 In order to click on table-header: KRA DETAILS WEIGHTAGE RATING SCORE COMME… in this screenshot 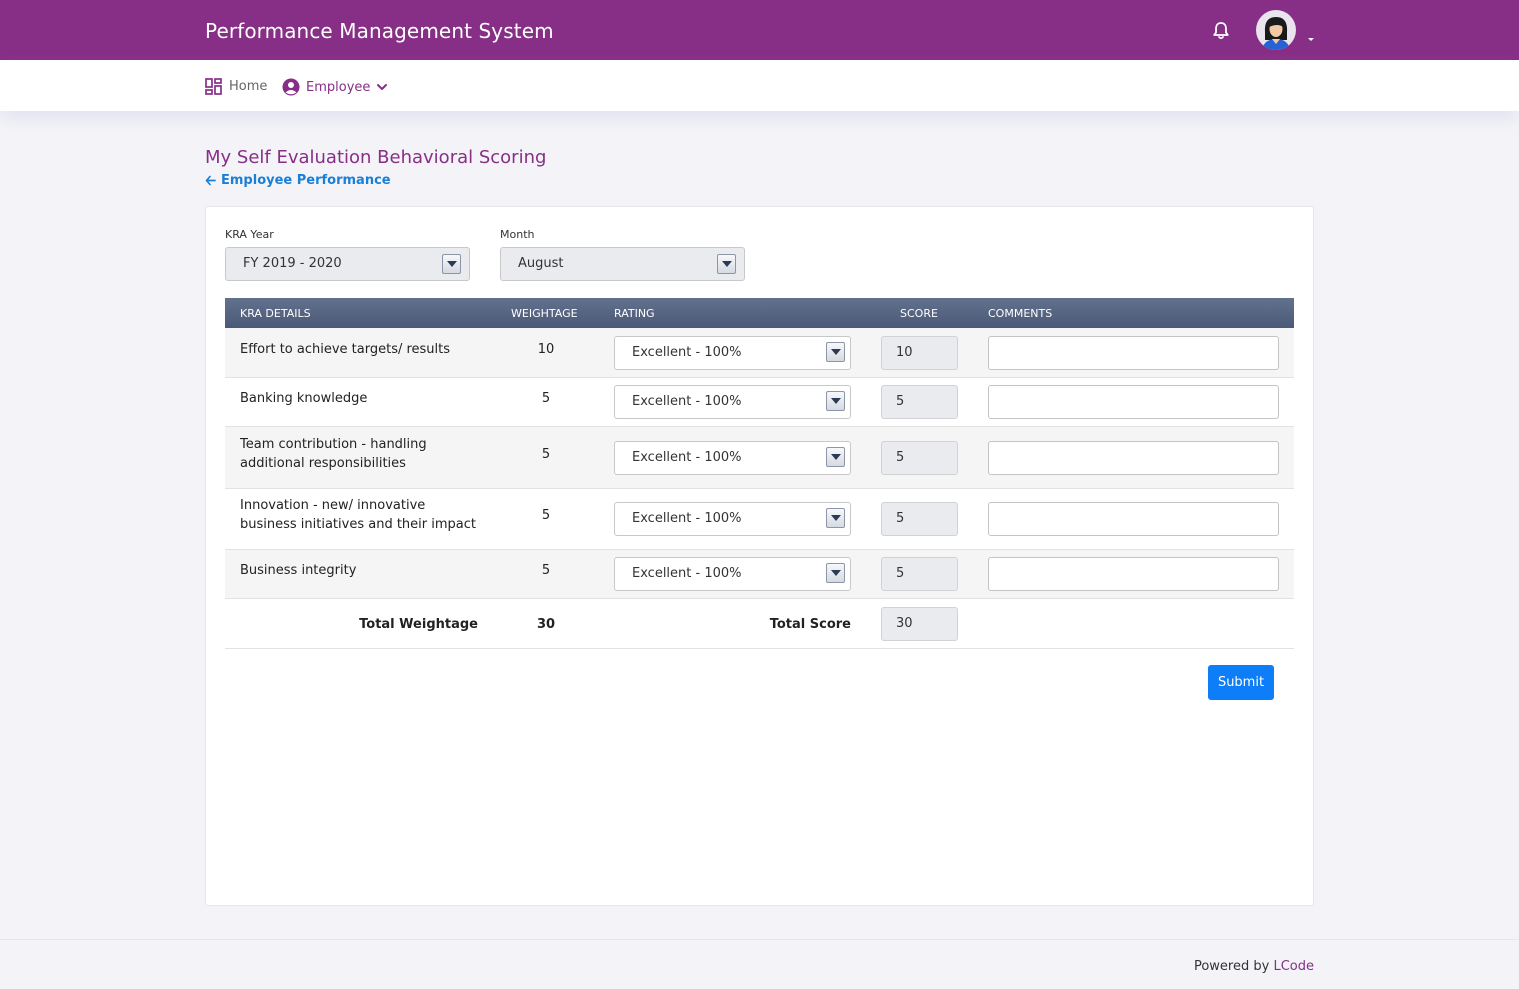, I will do `click(759, 313)`.